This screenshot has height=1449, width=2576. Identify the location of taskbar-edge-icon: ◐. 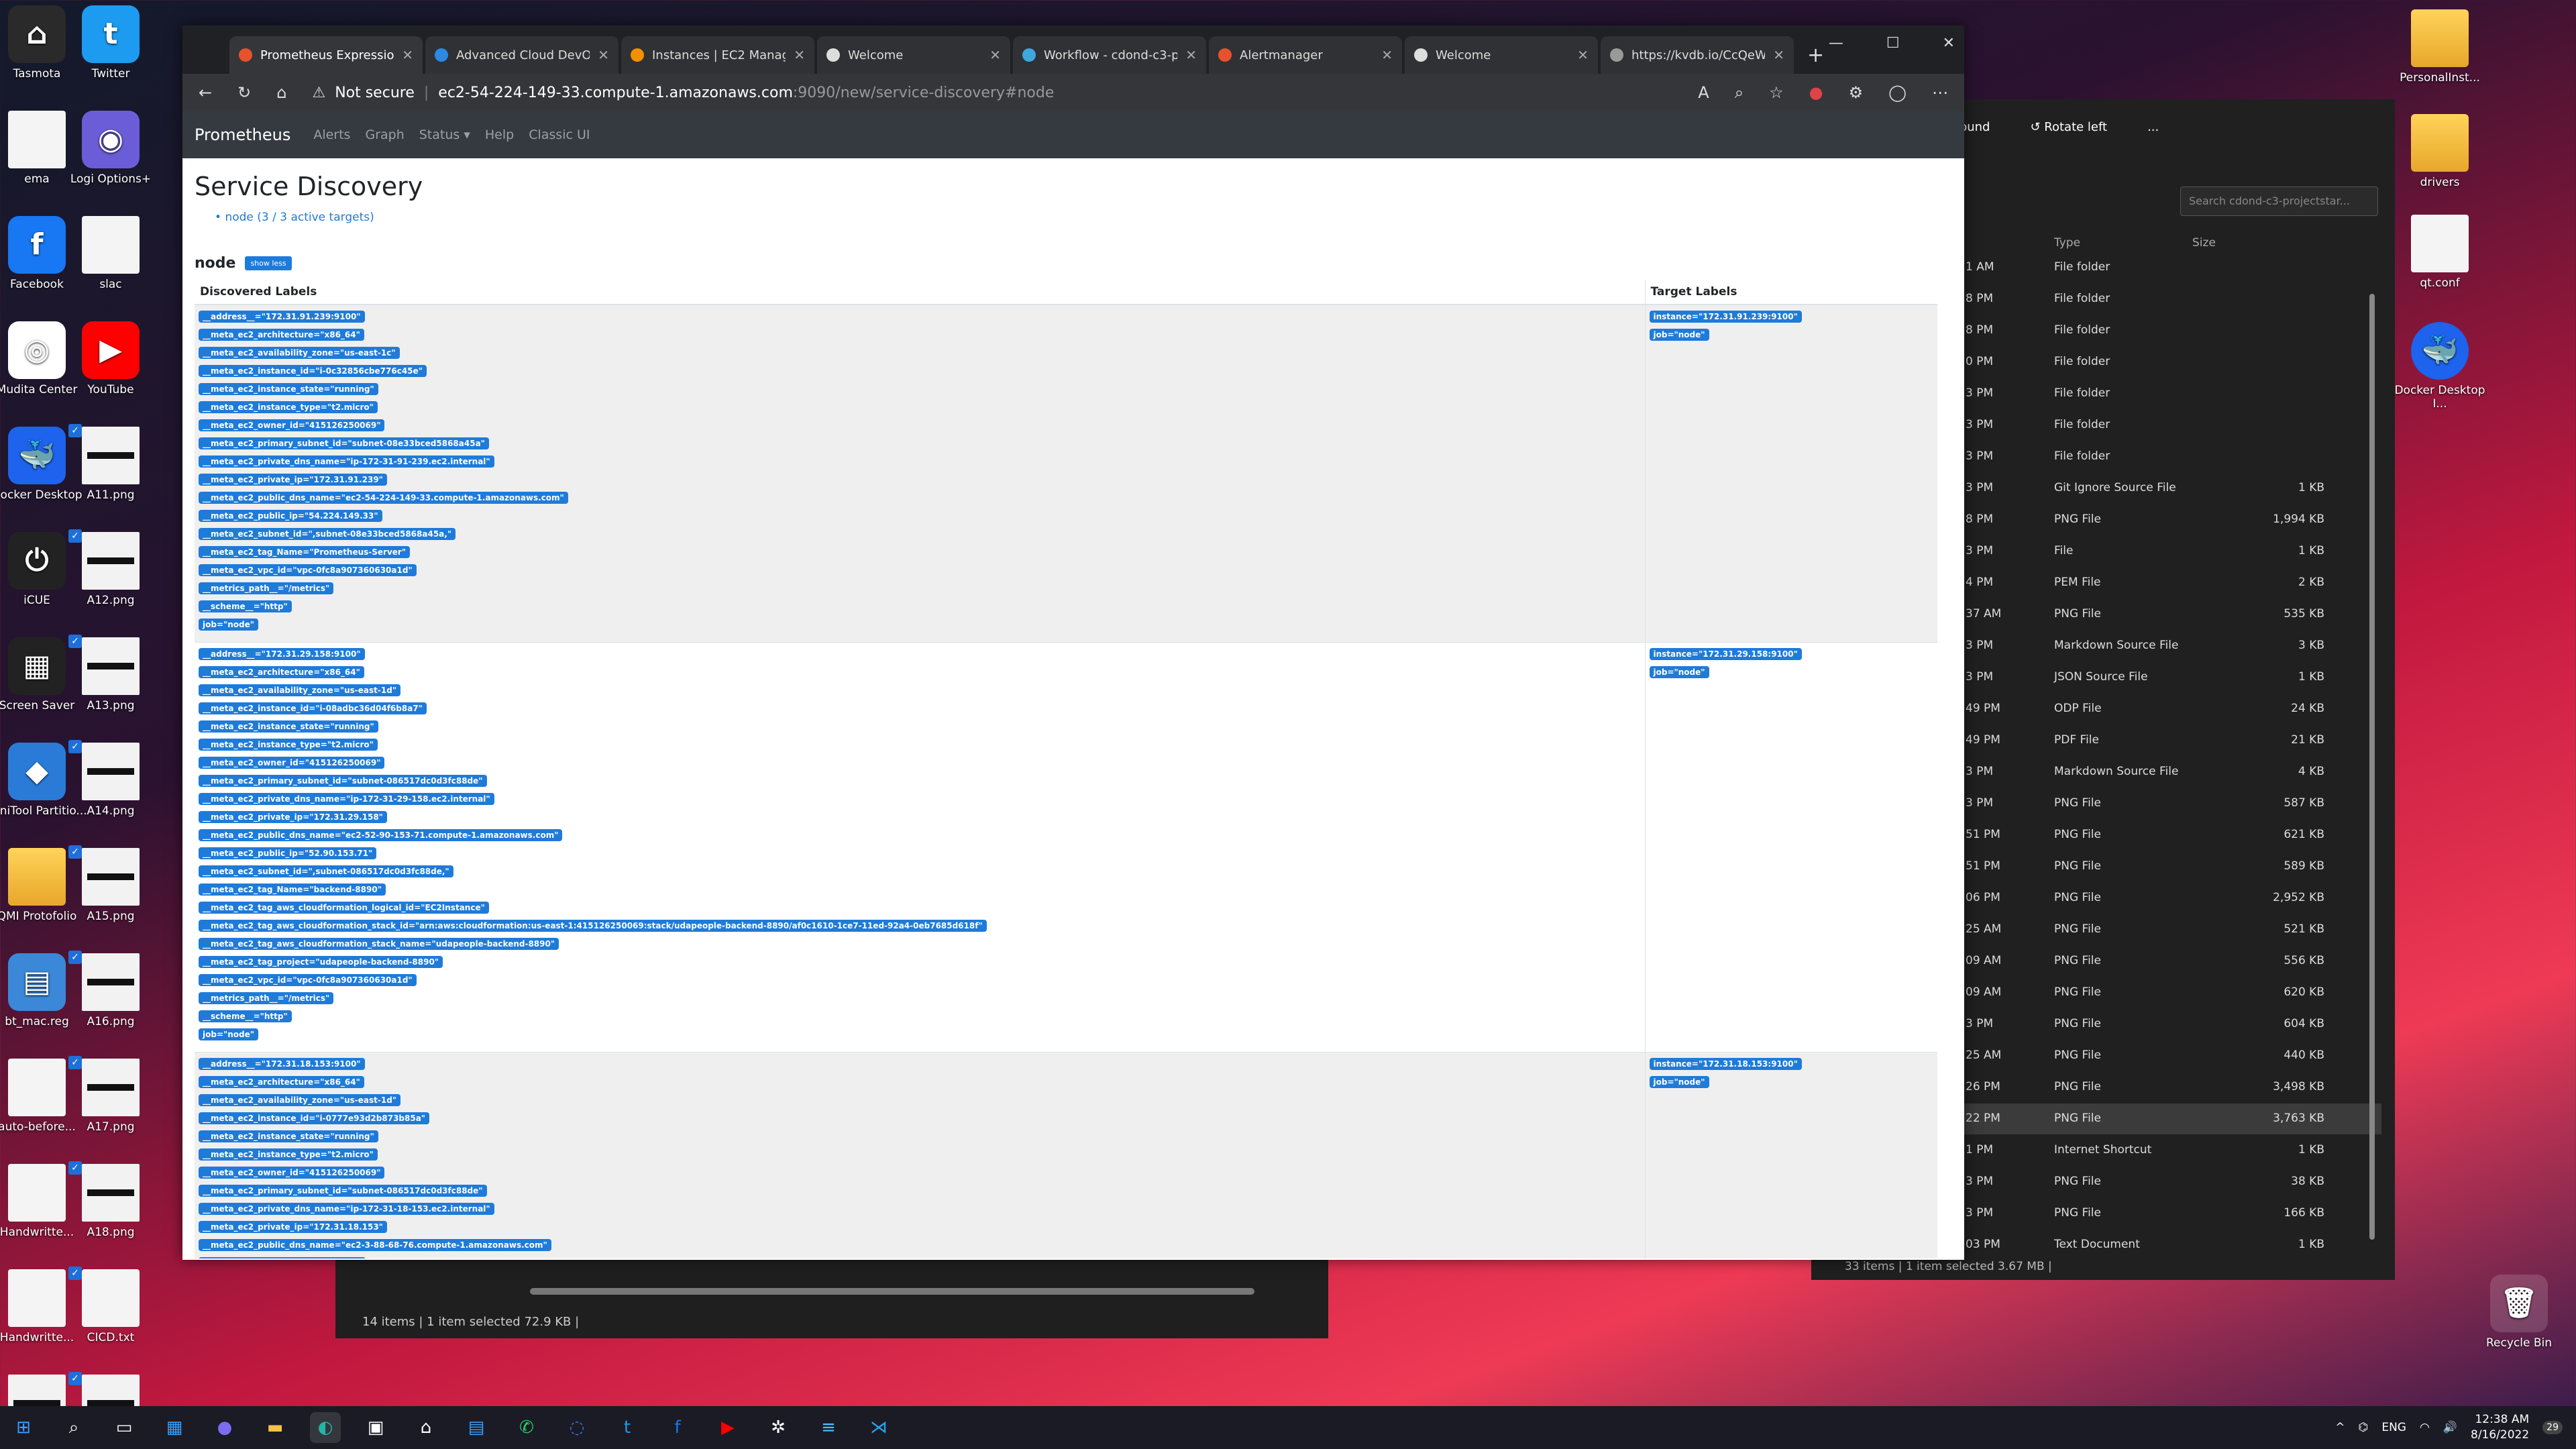
(325, 1427).